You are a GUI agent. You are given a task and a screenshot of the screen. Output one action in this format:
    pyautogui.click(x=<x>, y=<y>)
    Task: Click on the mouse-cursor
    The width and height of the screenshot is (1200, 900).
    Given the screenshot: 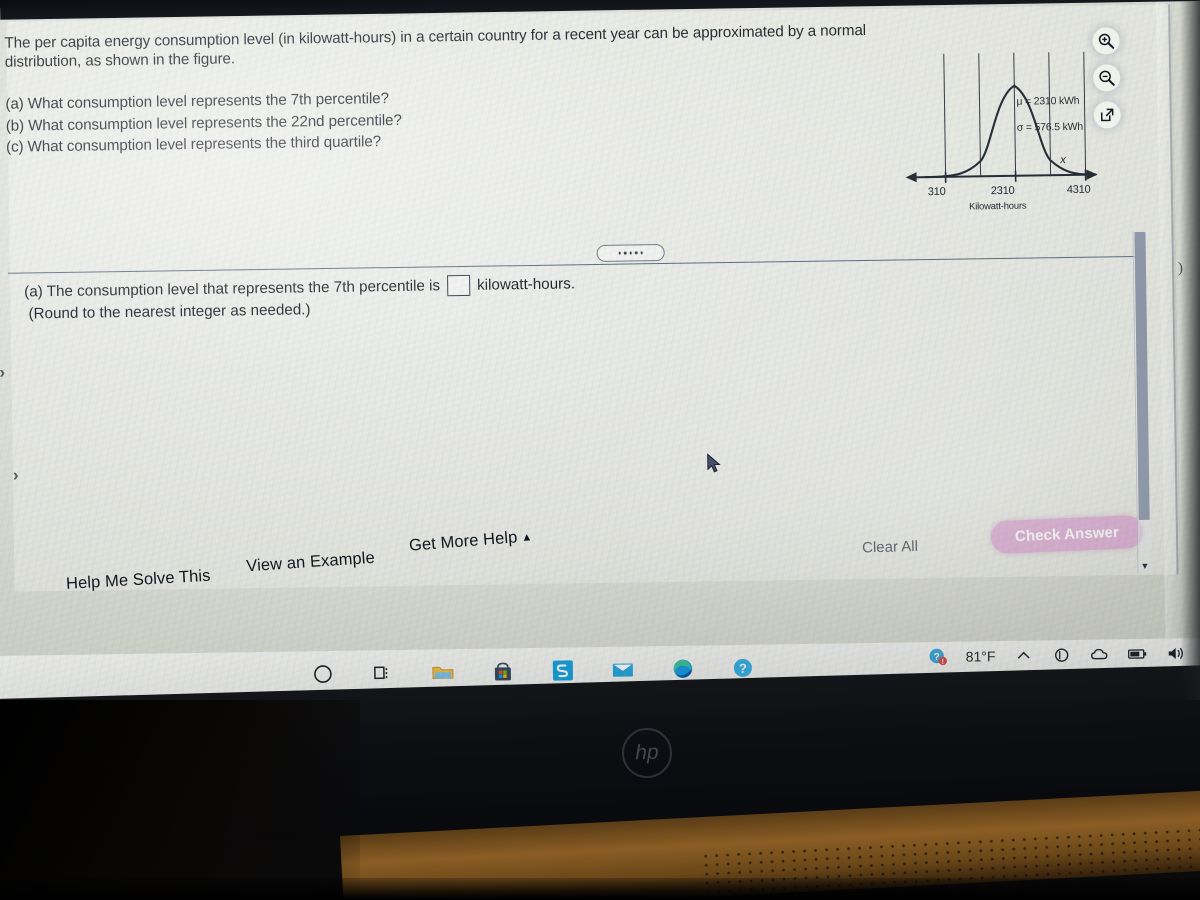 What is the action you would take?
    pyautogui.click(x=714, y=466)
    